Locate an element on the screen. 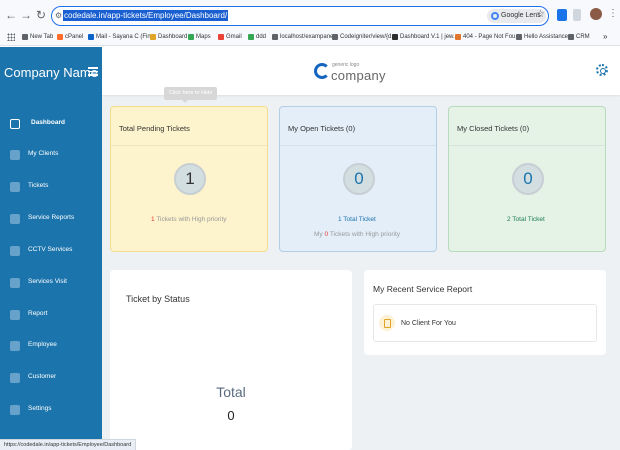 Image resolution: width=620 pixels, height=450 pixels. report-icon is located at coordinates (15, 315).